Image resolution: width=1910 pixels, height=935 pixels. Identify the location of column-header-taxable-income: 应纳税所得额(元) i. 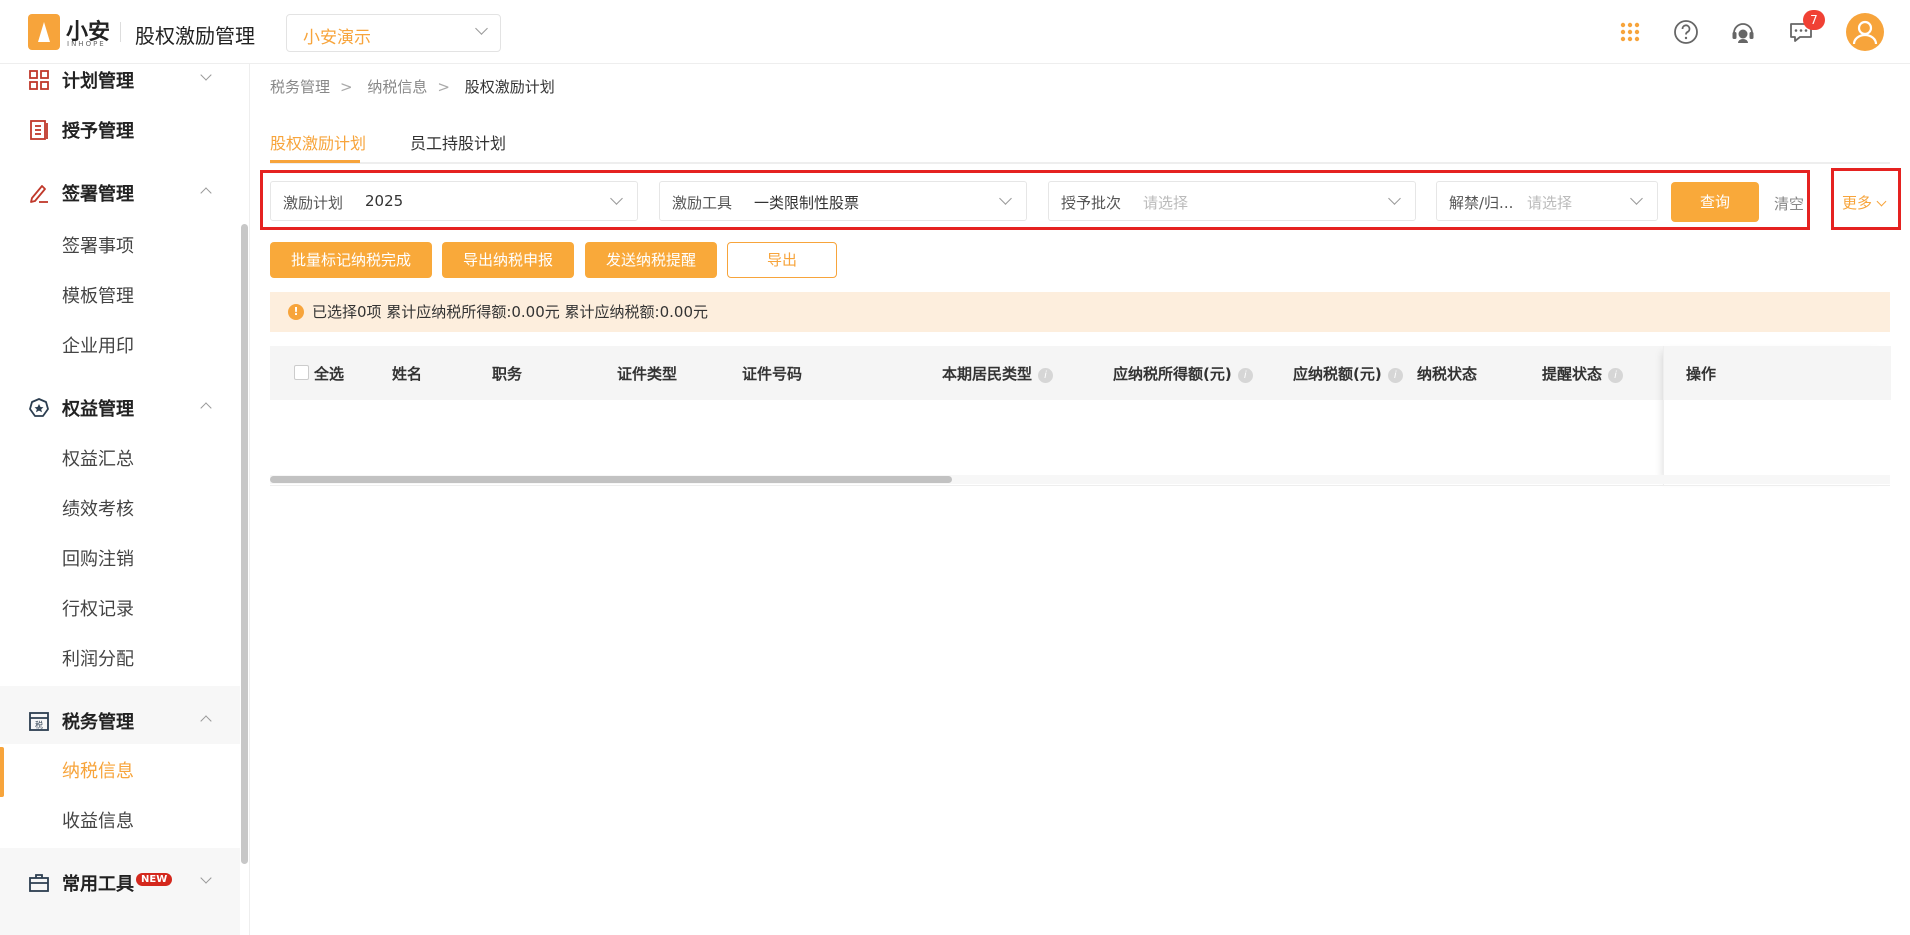
(1183, 373).